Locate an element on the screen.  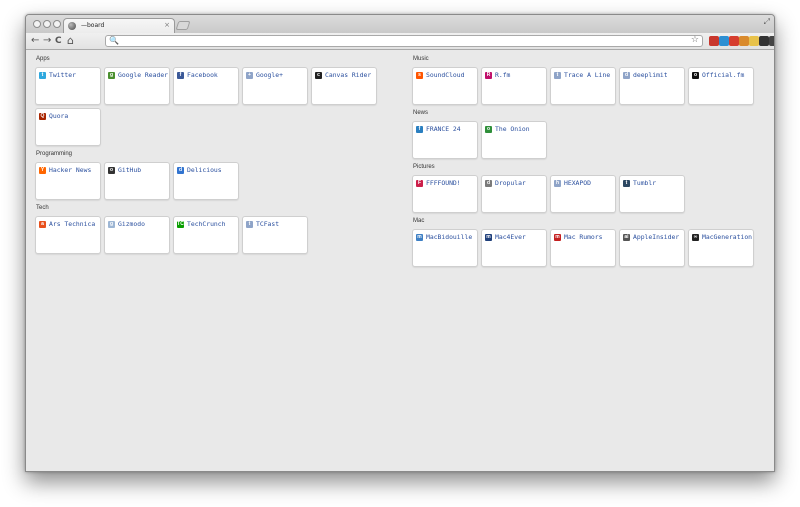
bookmark-card-github: o GitHub is located at coordinates (137, 181).